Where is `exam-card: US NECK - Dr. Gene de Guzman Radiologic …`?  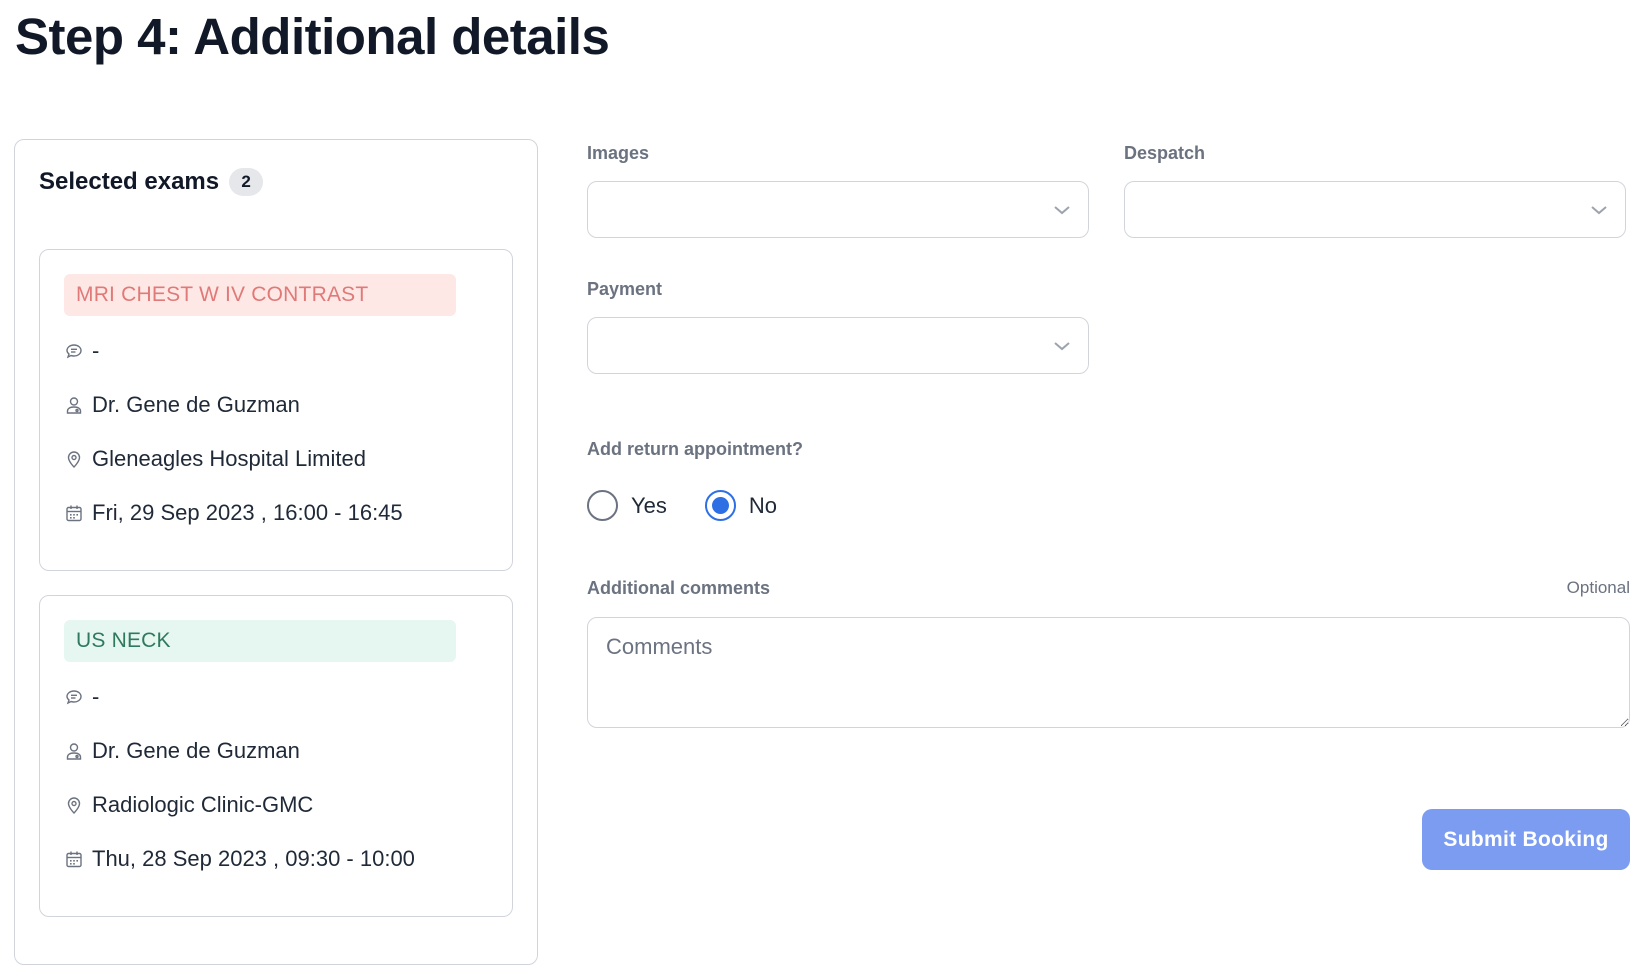 exam-card: US NECK - Dr. Gene de Guzman Radiologic … is located at coordinates (276, 756).